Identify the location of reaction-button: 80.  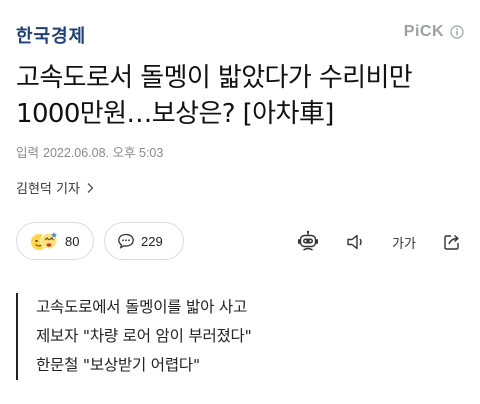
(55, 241).